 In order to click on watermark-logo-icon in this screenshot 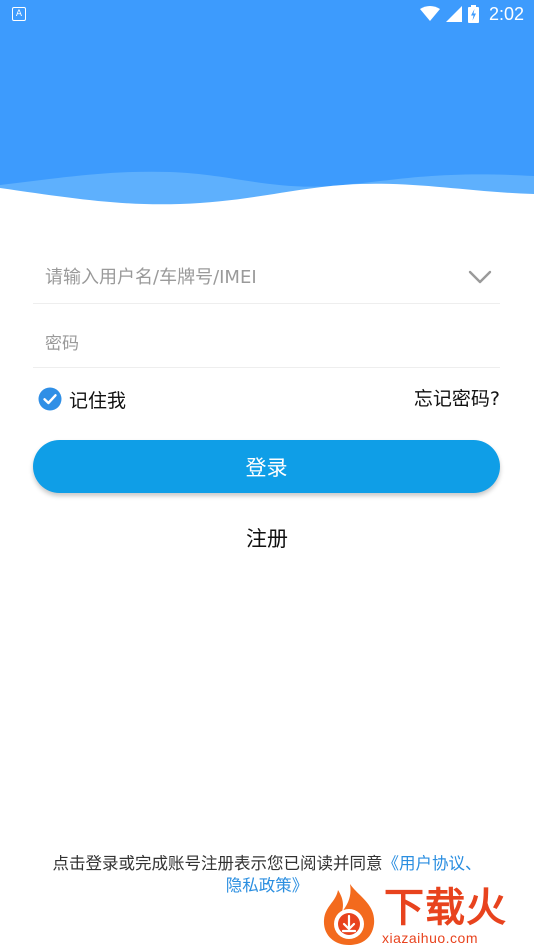, I will do `click(349, 914)`.